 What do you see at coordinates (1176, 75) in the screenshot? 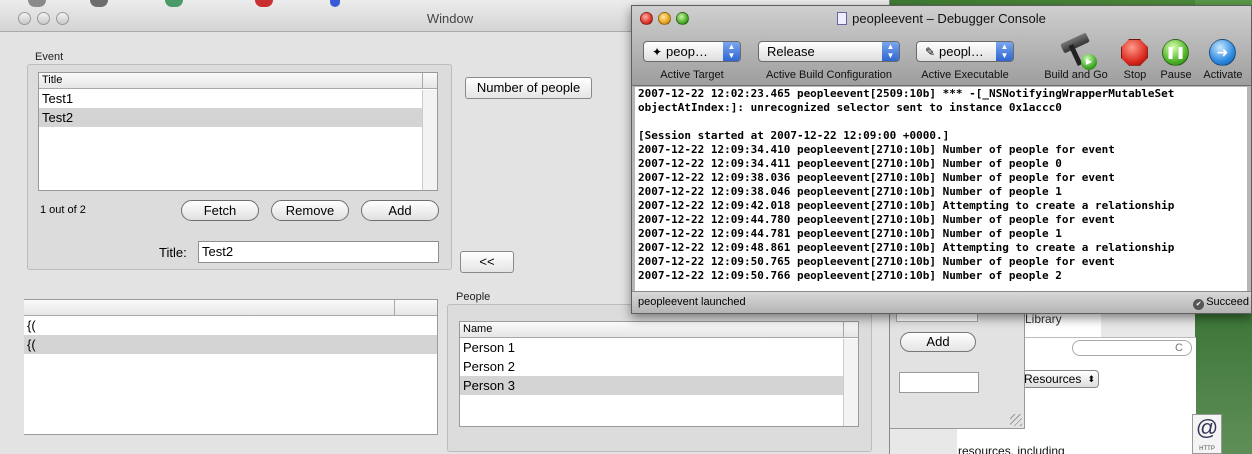
I see `pause-caption: Pause` at bounding box center [1176, 75].